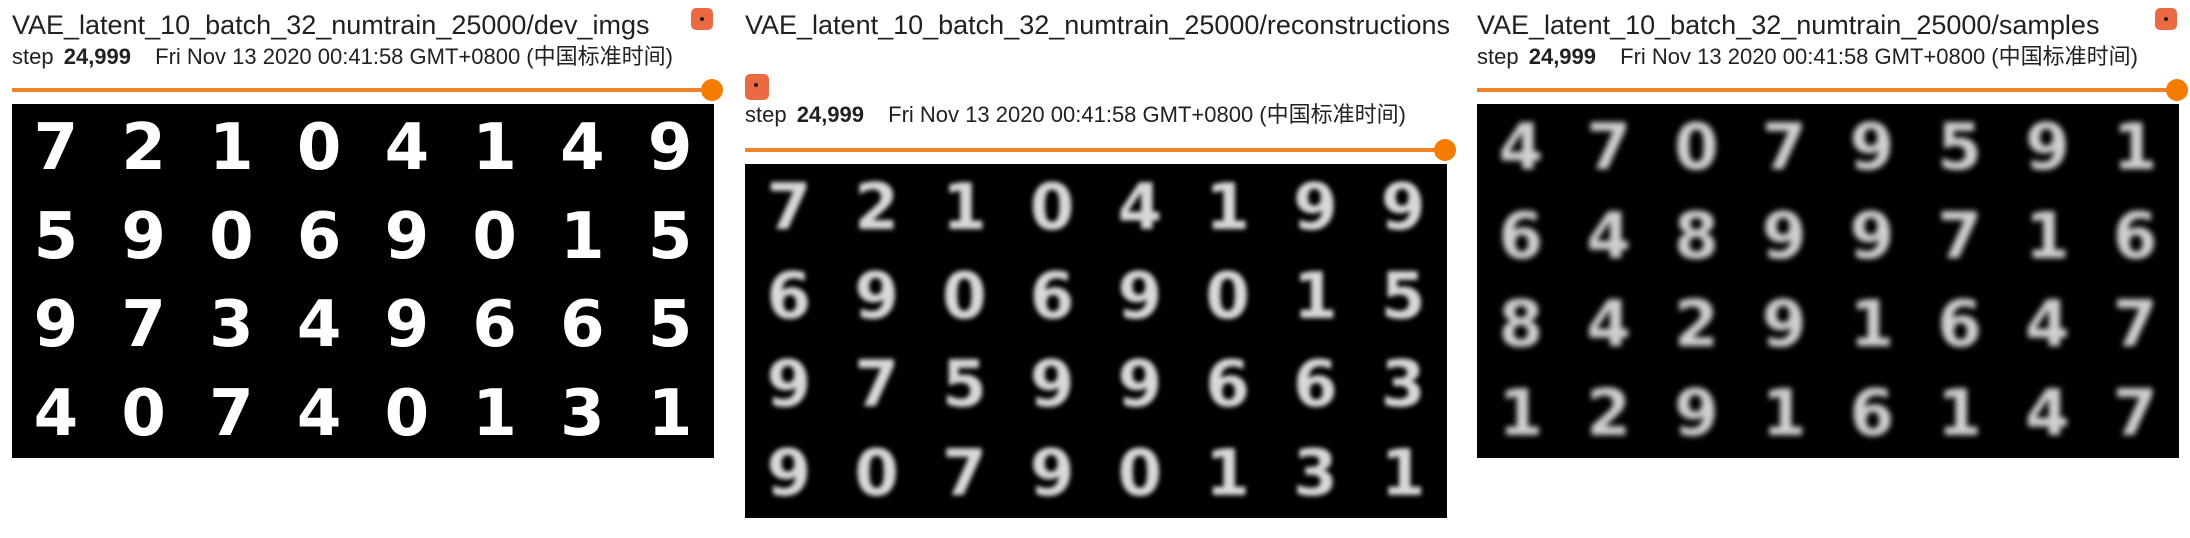  What do you see at coordinates (1521, 325) in the screenshot?
I see `digit-cell: 8` at bounding box center [1521, 325].